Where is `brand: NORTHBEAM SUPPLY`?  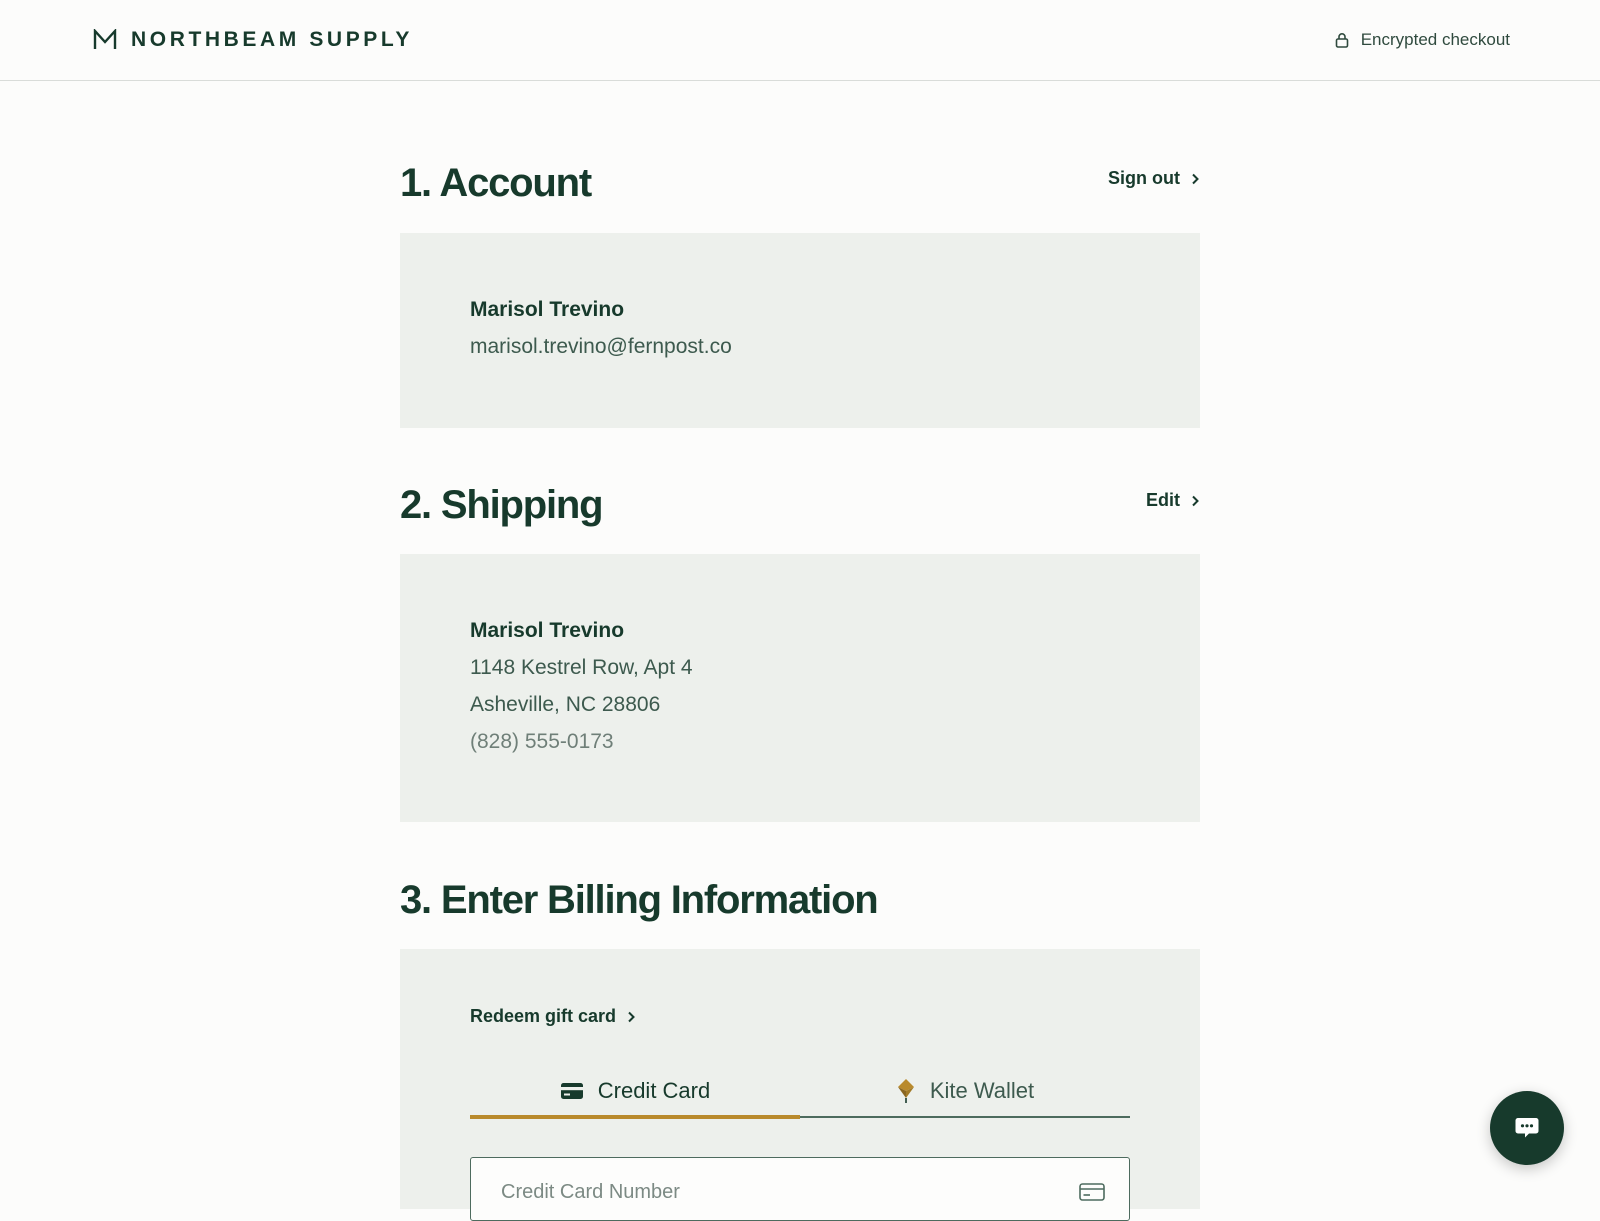
brand: NORTHBEAM SUPPLY is located at coordinates (253, 40).